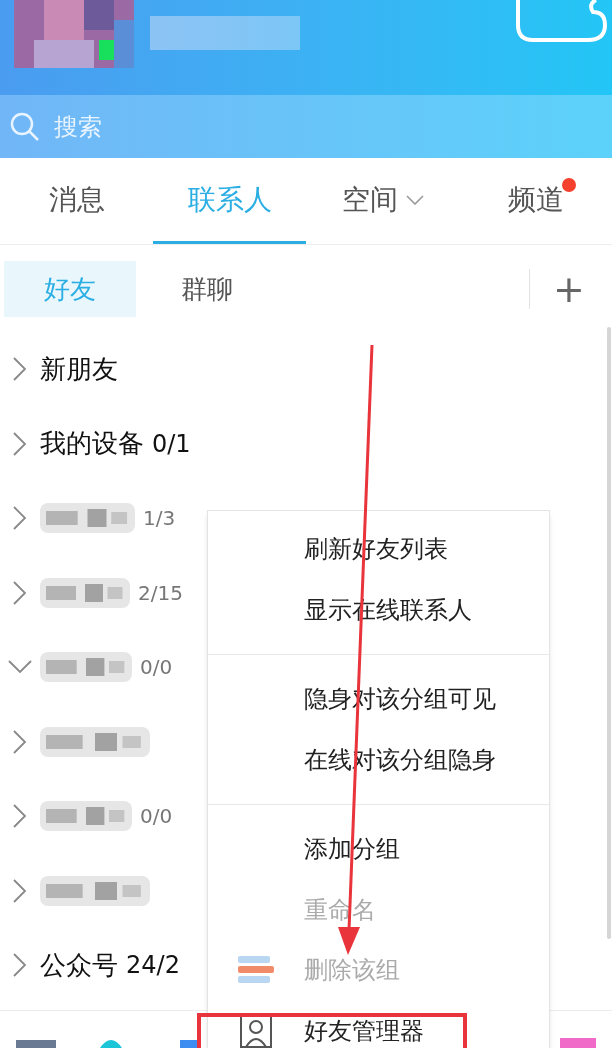 The image size is (612, 1048). Describe the element at coordinates (171, 444) in the screenshot. I see `group-count: 0/1` at that location.